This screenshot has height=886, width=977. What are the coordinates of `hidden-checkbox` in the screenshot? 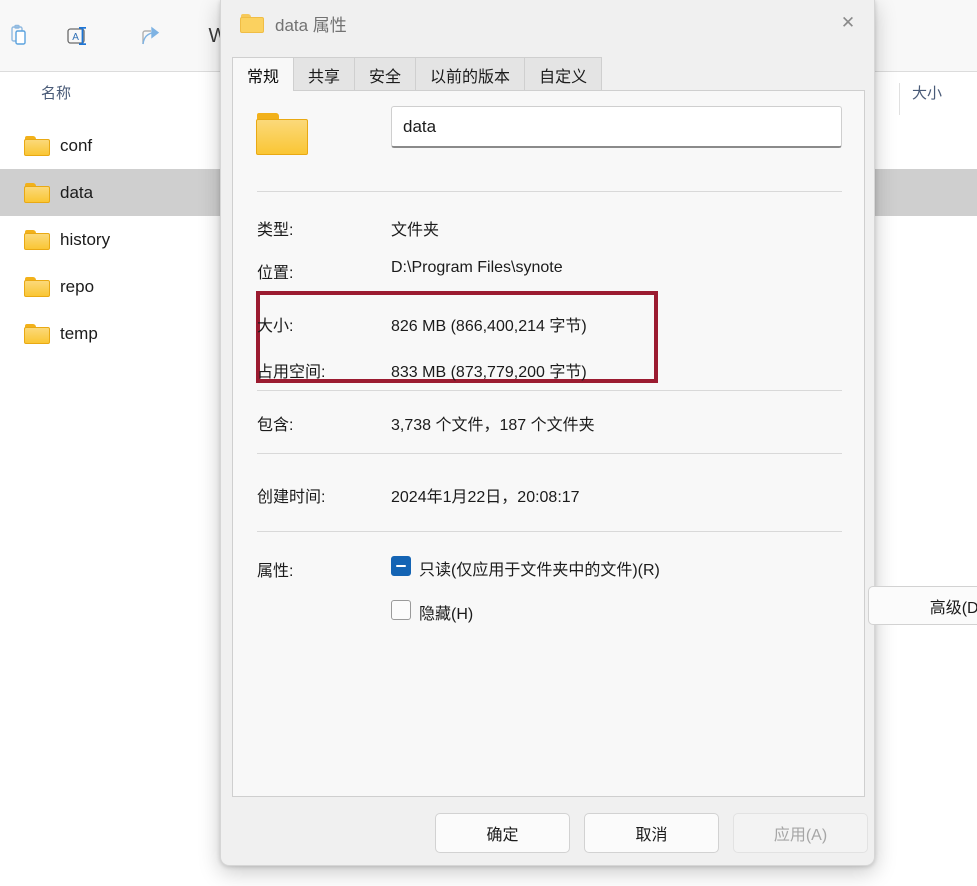 It's located at (401, 610).